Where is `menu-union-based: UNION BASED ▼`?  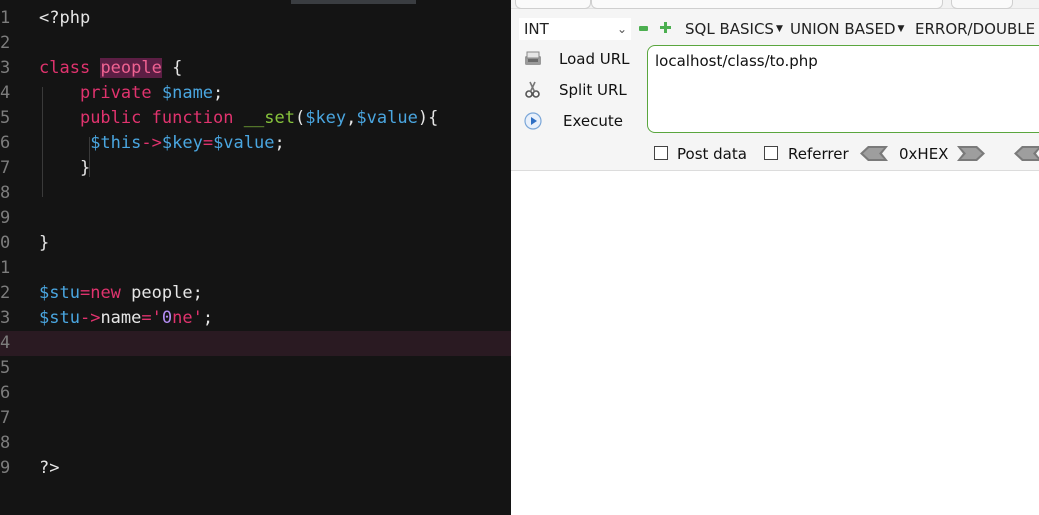 menu-union-based: UNION BASED ▼ is located at coordinates (847, 29).